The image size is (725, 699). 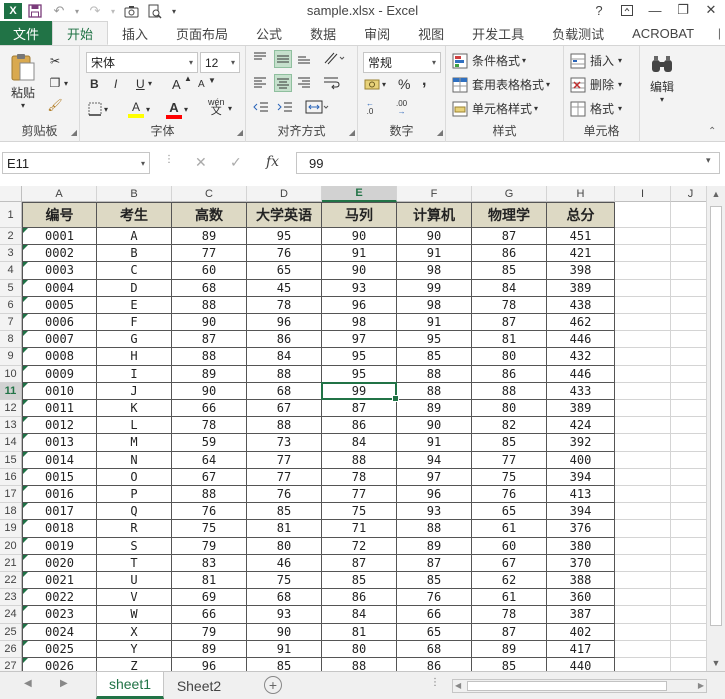 I want to click on scroll-left-icon: ◀, so click(x=458, y=685).